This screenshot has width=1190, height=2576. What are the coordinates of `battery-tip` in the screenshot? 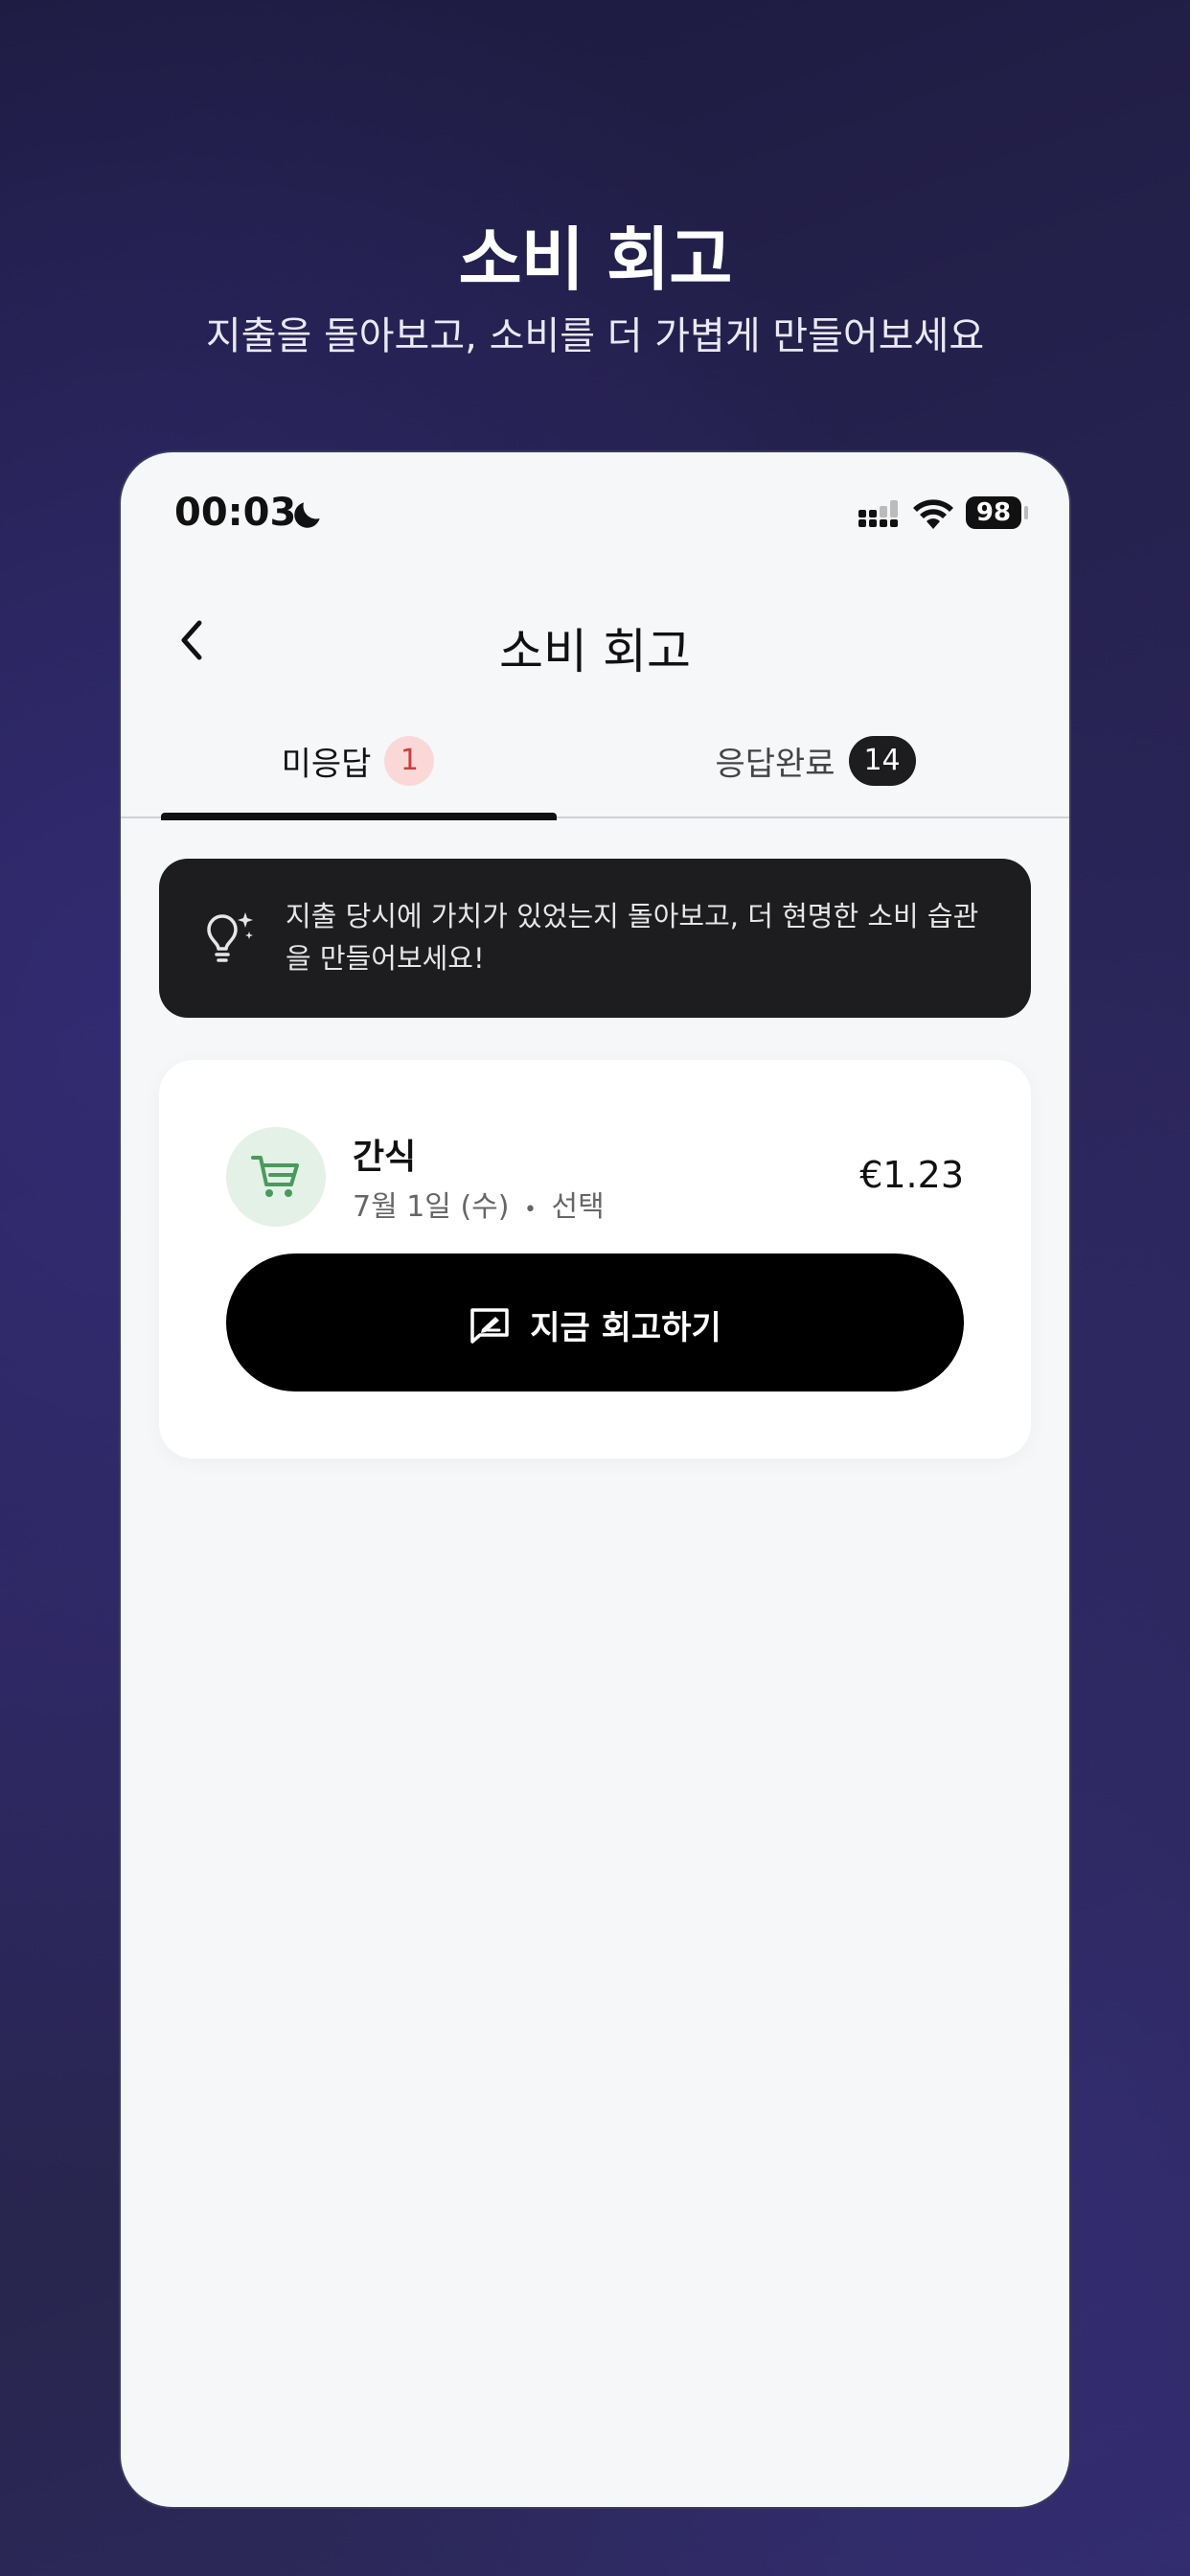 It's located at (1026, 512).